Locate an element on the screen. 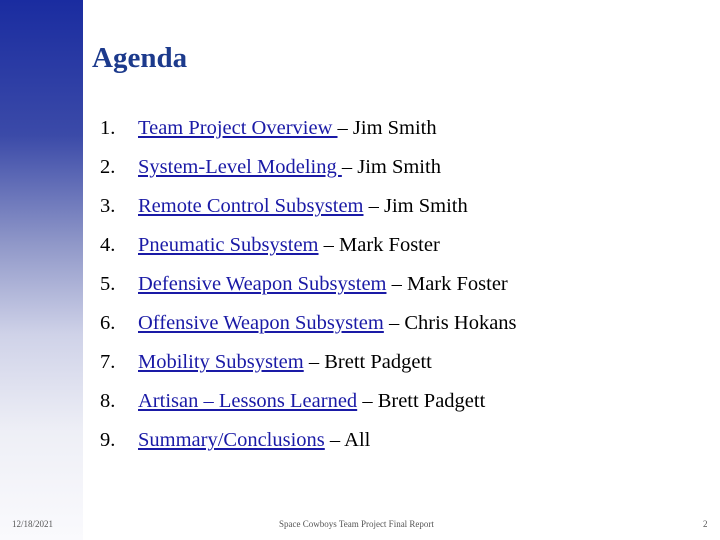 The image size is (720, 540). page-number: 2 is located at coordinates (705, 524).